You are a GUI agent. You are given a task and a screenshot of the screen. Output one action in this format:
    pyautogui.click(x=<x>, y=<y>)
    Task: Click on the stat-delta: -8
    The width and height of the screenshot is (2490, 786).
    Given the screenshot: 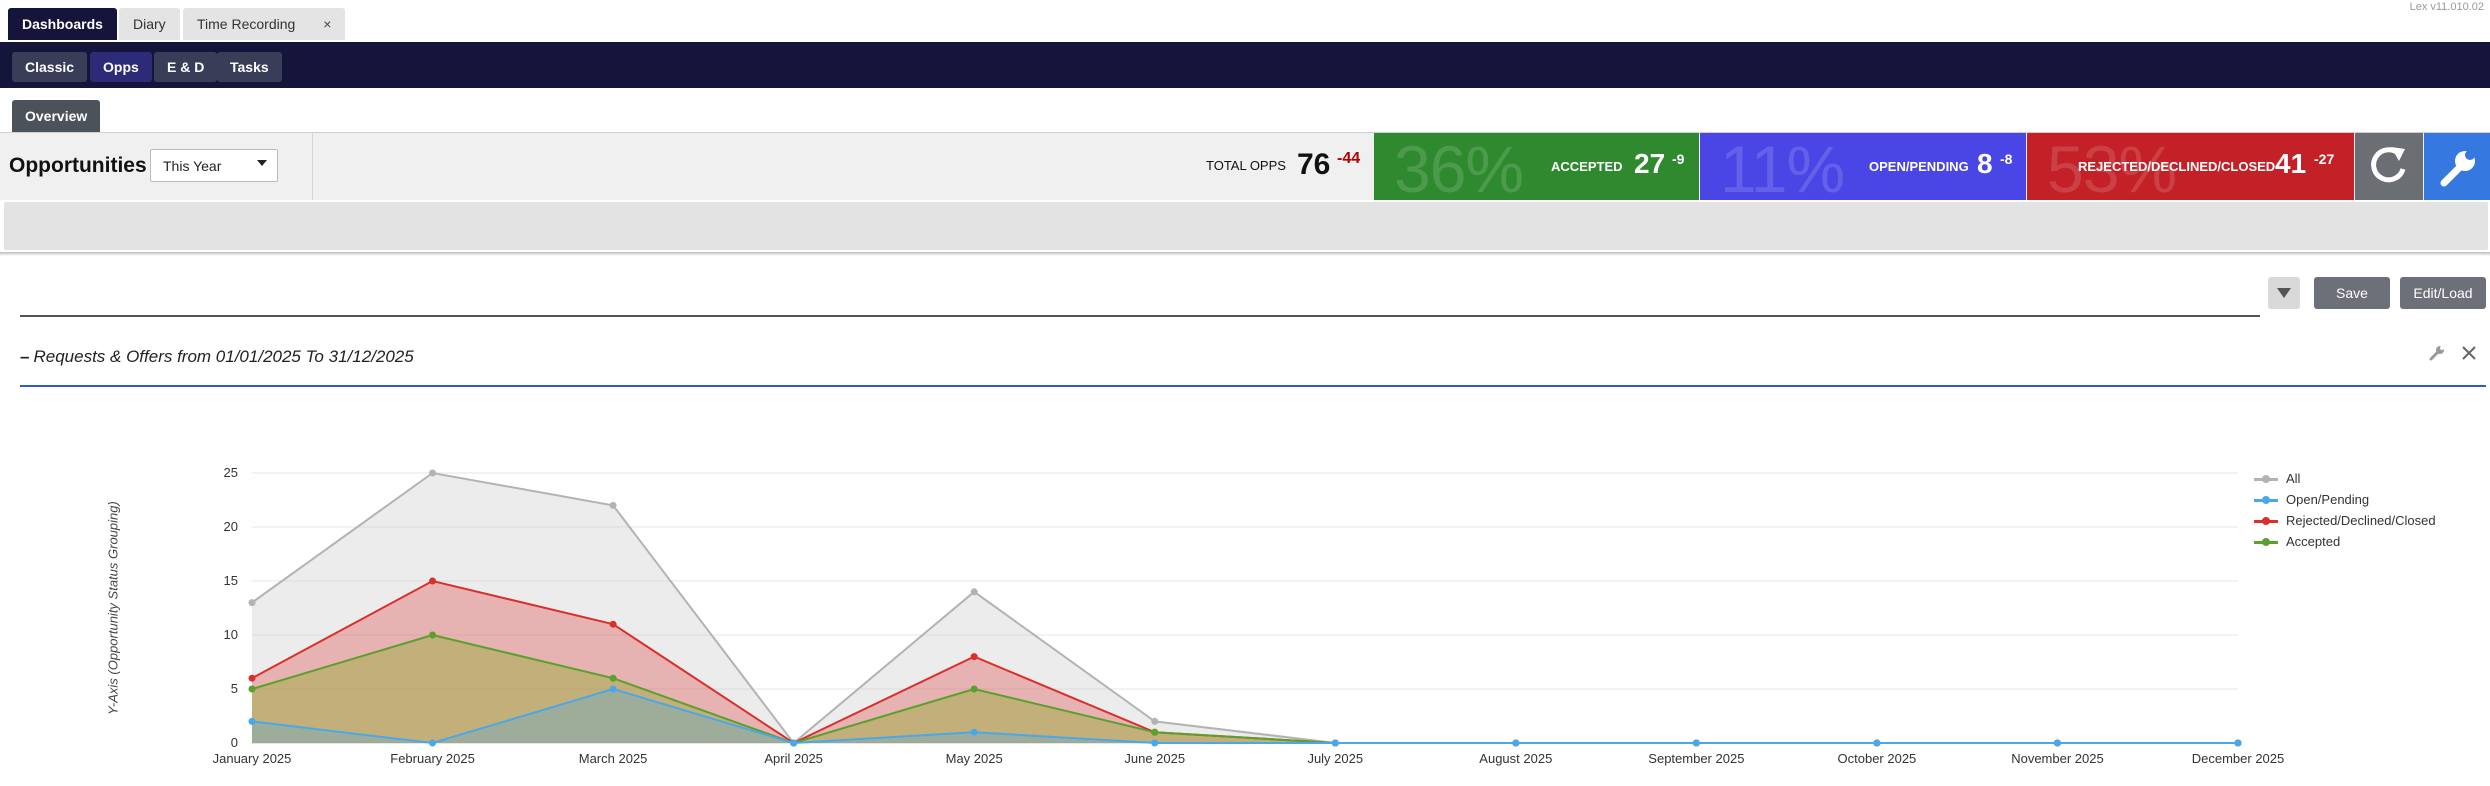 What is the action you would take?
    pyautogui.click(x=2006, y=159)
    